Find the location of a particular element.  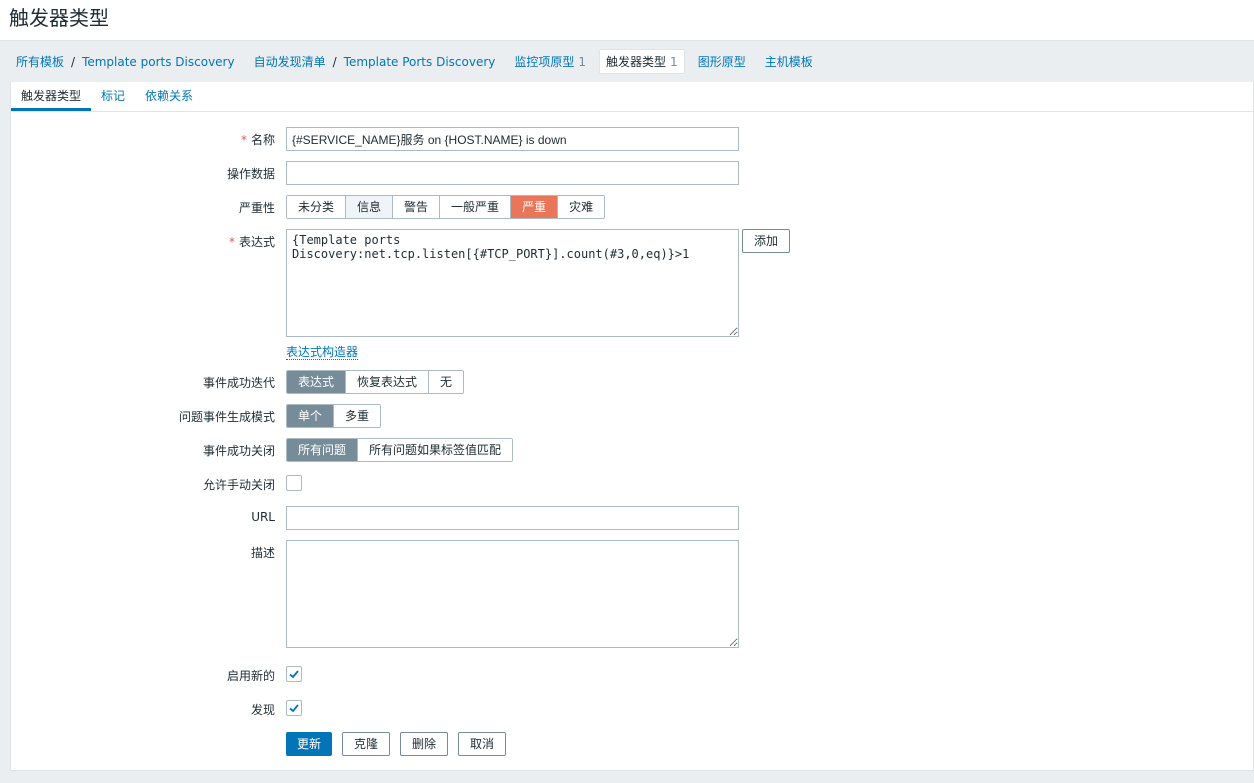

delete-button: 删除 is located at coordinates (424, 744).